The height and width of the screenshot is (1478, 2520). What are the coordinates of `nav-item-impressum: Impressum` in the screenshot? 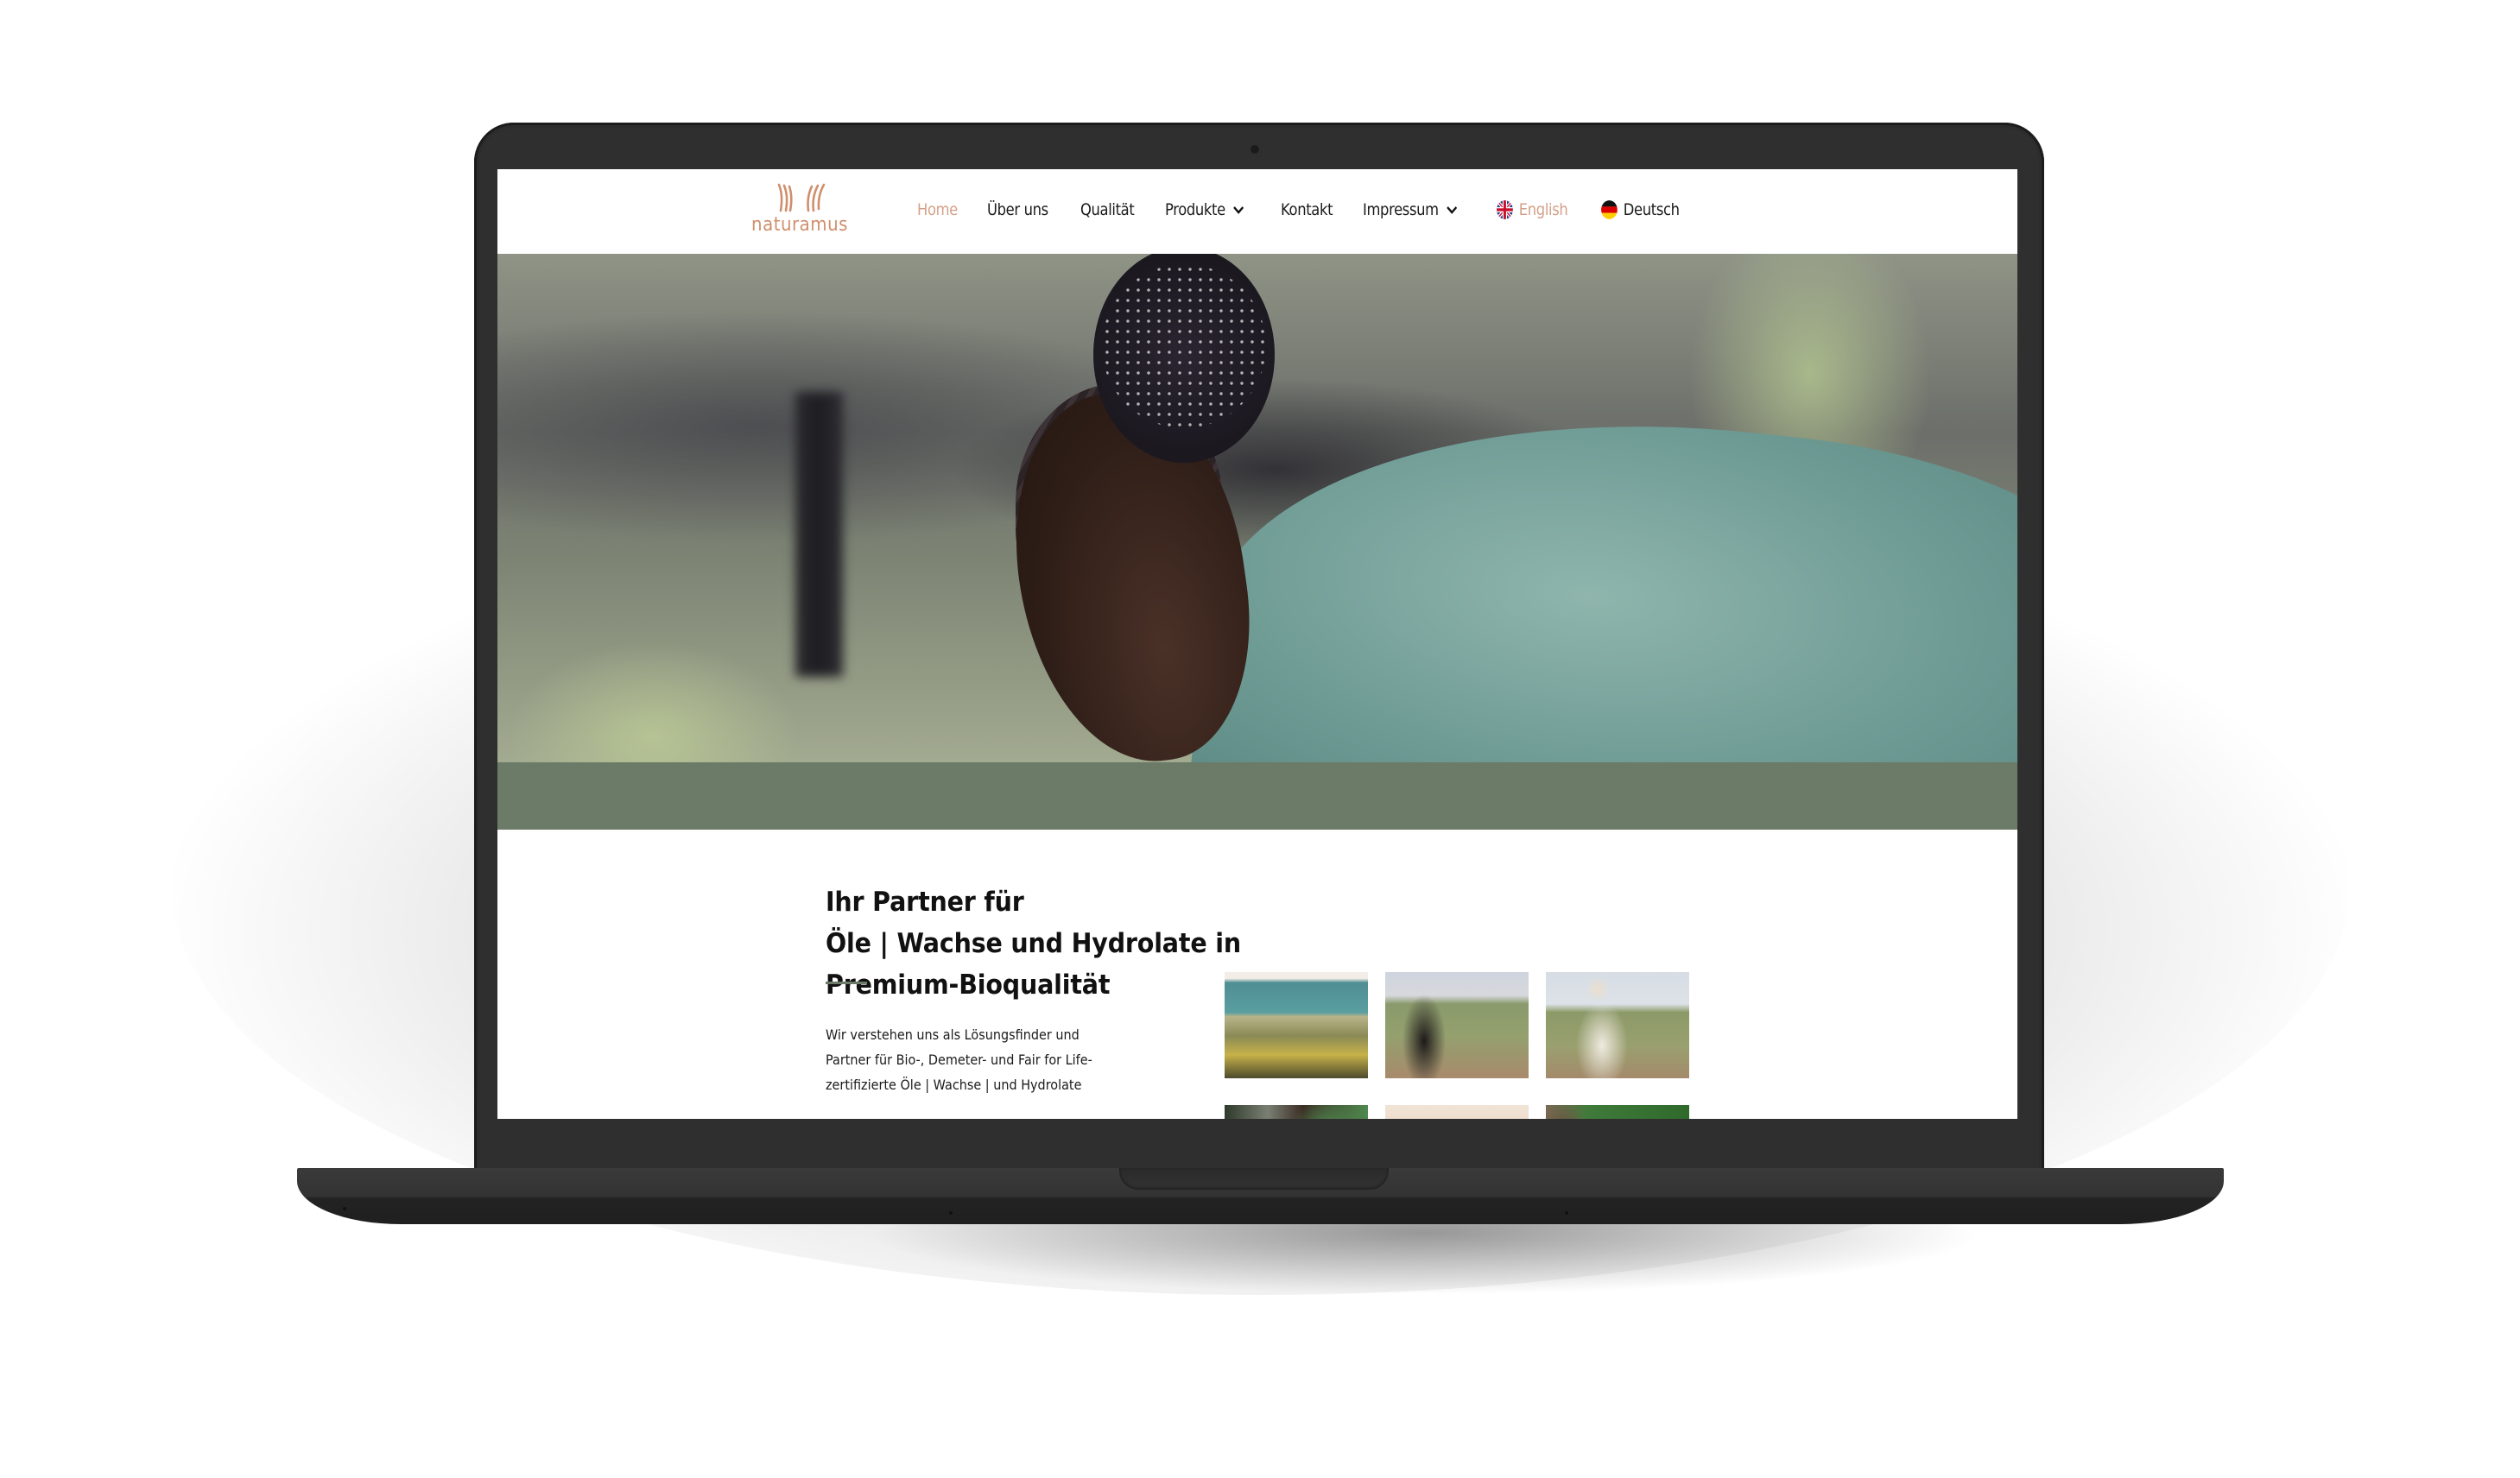 It's located at (1411, 209).